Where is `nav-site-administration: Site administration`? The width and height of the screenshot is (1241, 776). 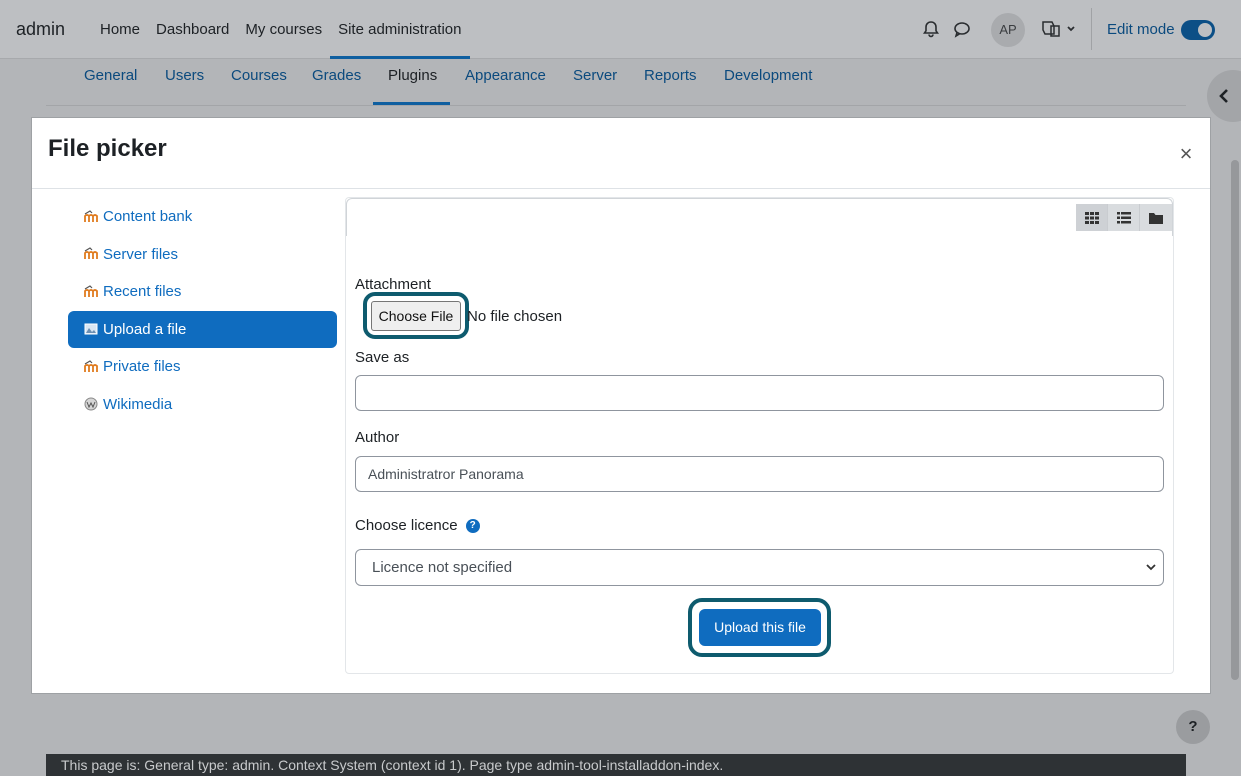 nav-site-administration: Site administration is located at coordinates (400, 29).